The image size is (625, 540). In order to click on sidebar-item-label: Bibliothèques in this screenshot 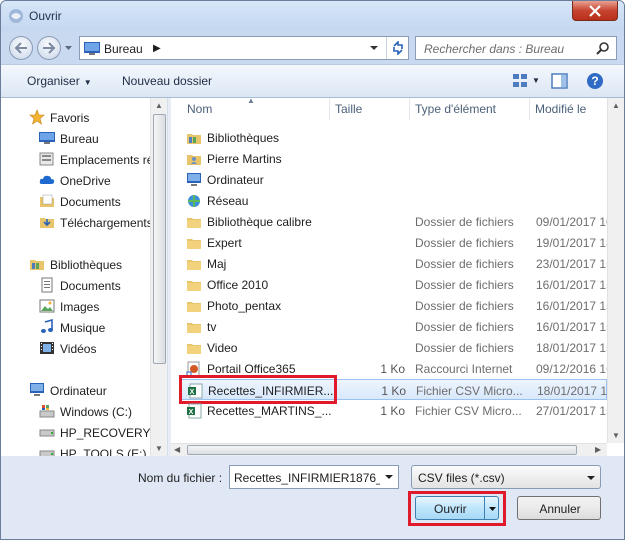, I will do `click(86, 265)`.